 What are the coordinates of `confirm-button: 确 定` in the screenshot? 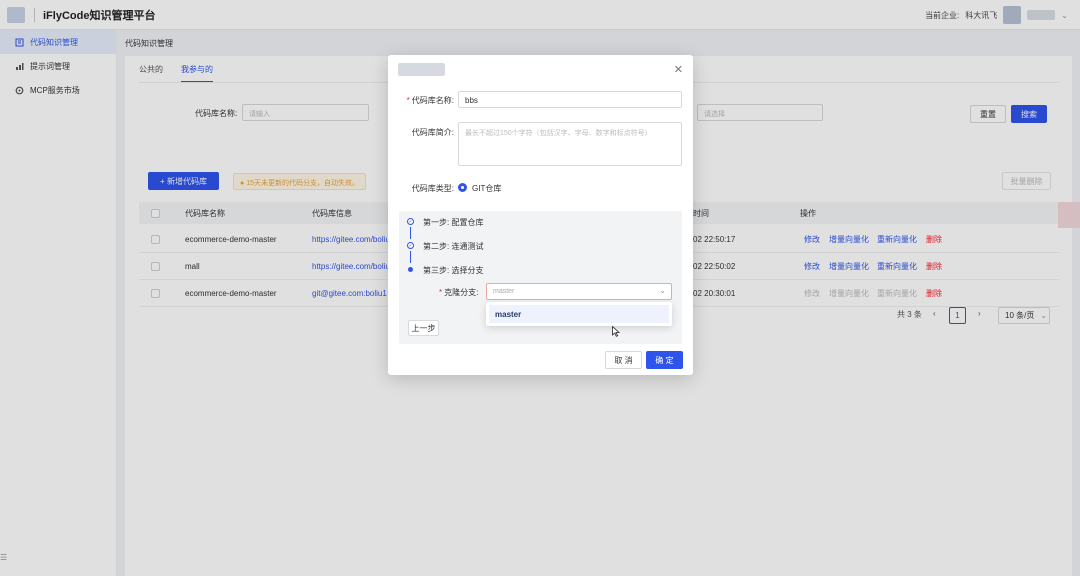 It's located at (664, 360).